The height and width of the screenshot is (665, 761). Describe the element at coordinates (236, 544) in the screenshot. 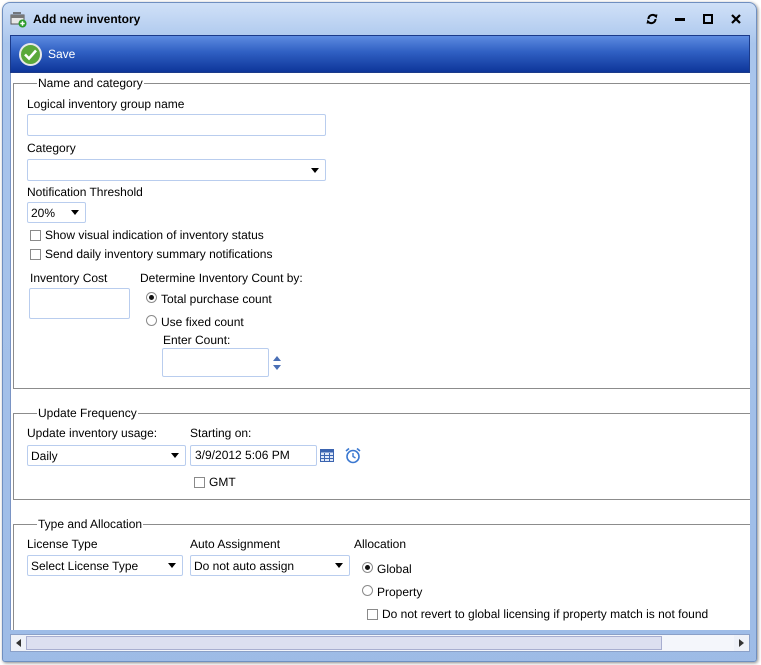

I see `field-label: Auto Assignment` at that location.